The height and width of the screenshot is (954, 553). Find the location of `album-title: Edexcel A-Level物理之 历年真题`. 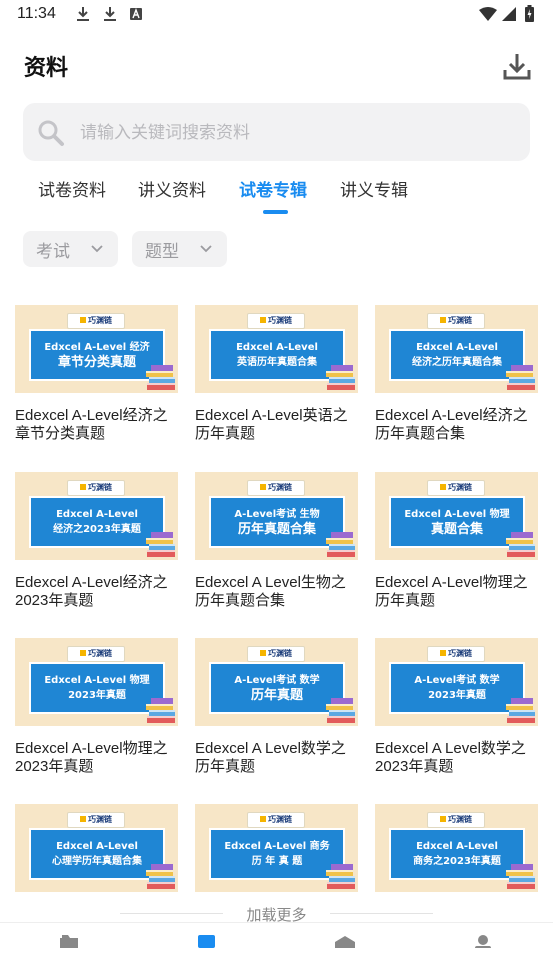

album-title: Edexcel A-Level物理之 历年真题 is located at coordinates (457, 592).